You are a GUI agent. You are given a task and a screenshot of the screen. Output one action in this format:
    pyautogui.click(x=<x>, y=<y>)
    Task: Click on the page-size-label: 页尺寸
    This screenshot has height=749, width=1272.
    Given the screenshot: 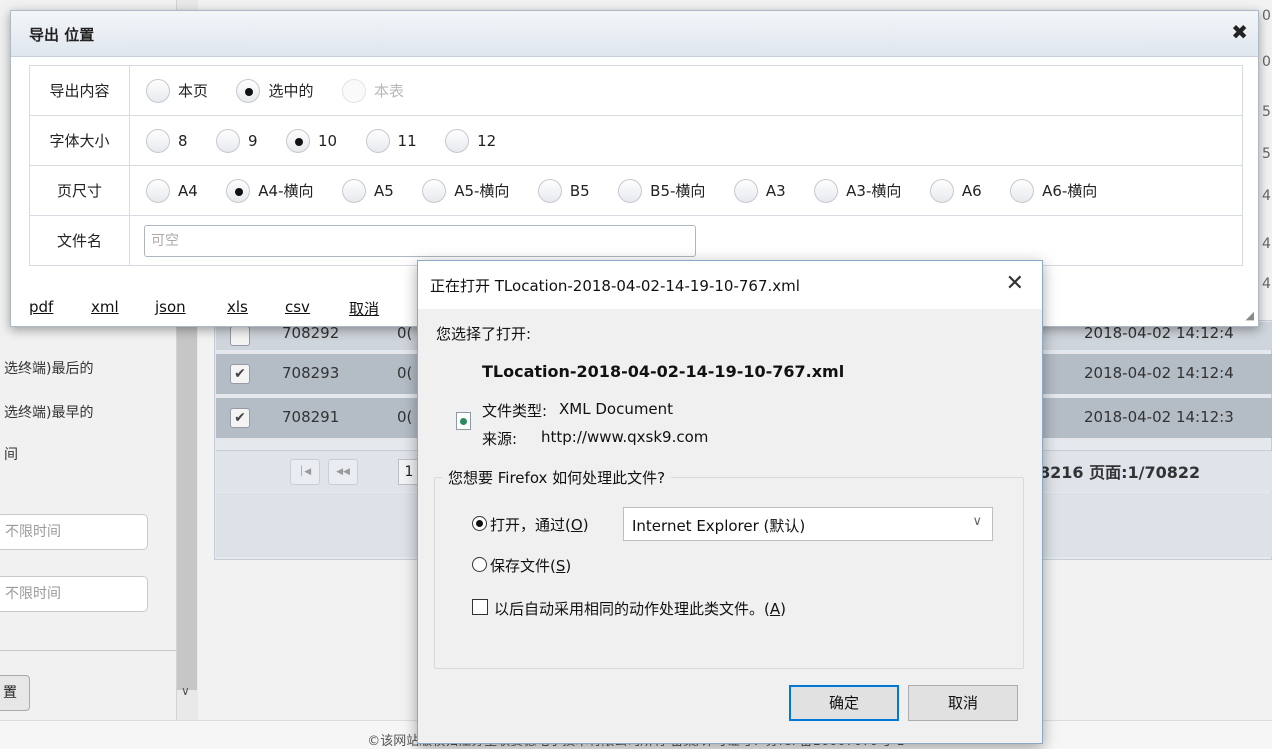 What is the action you would take?
    pyautogui.click(x=79, y=190)
    